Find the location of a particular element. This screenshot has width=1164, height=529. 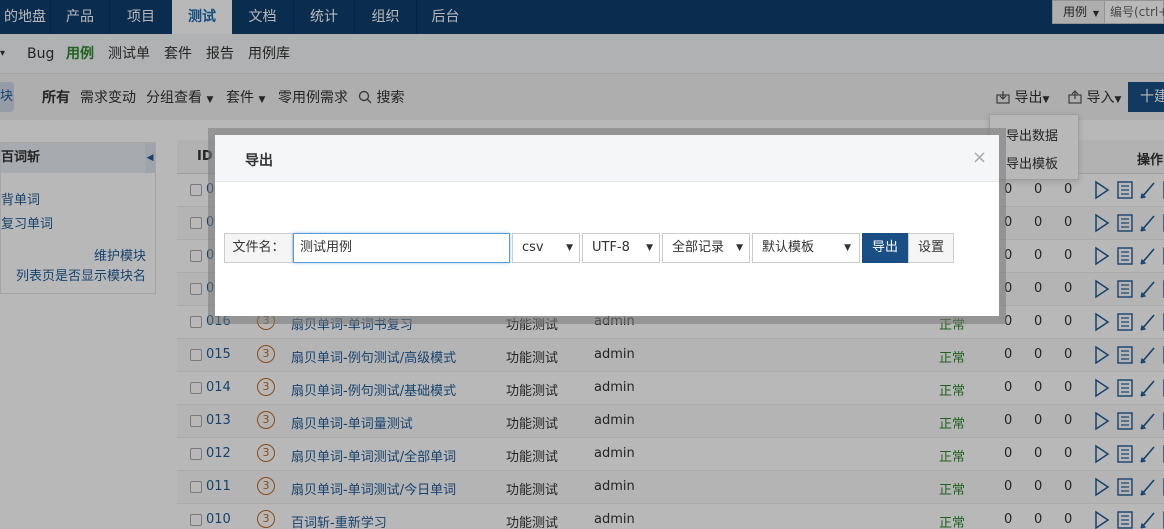

settings-button: 设置 is located at coordinates (931, 248).